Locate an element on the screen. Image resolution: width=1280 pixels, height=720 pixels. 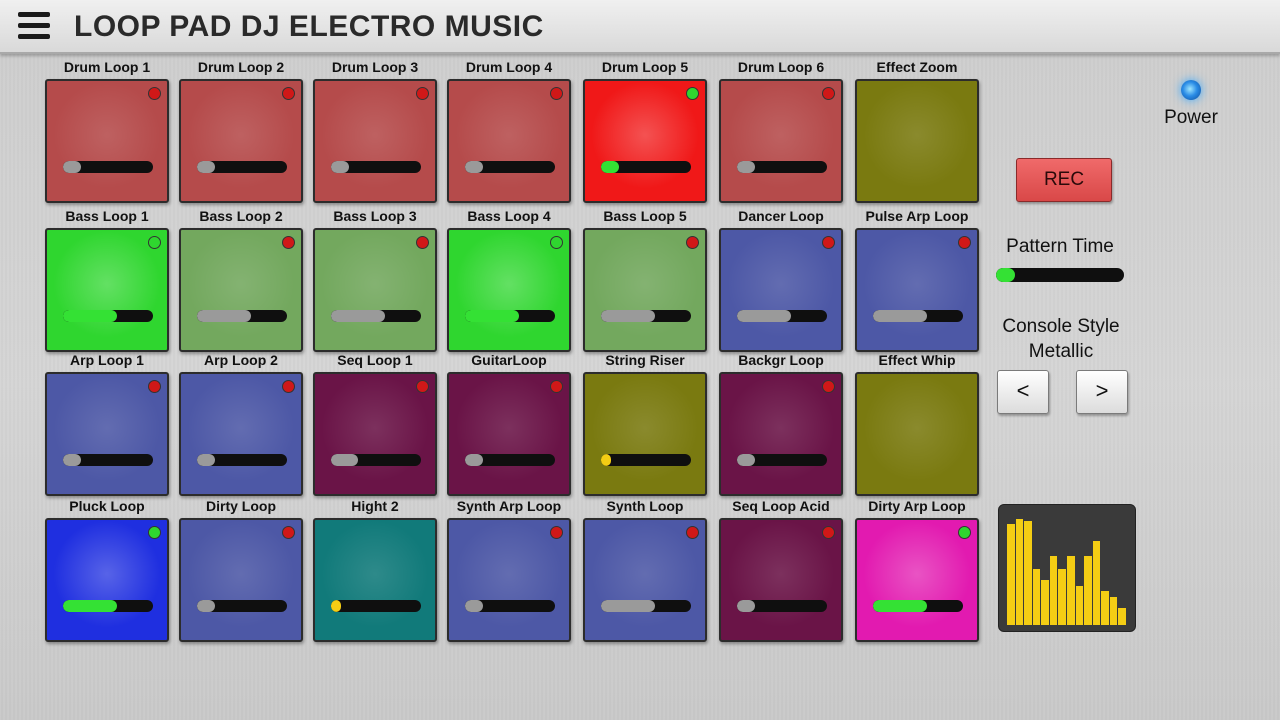
pad-label: Effect Zoom is located at coordinates (917, 67).